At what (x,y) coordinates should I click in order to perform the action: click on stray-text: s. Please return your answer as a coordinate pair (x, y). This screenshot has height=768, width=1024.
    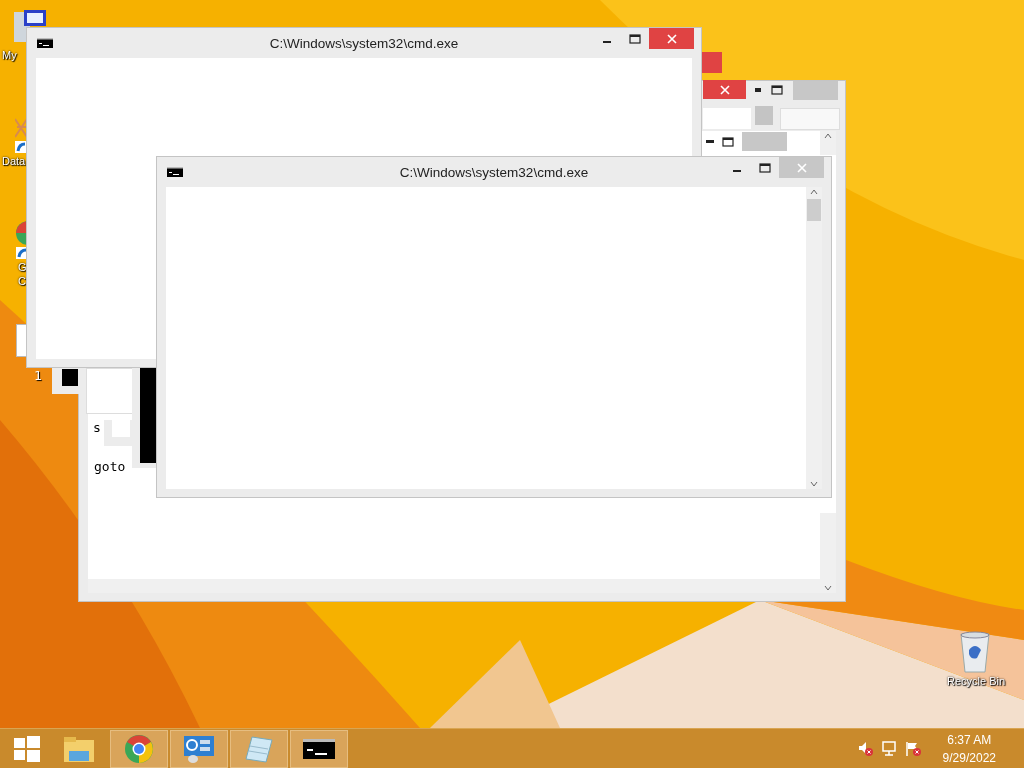
    Looking at the image, I should click on (97, 427).